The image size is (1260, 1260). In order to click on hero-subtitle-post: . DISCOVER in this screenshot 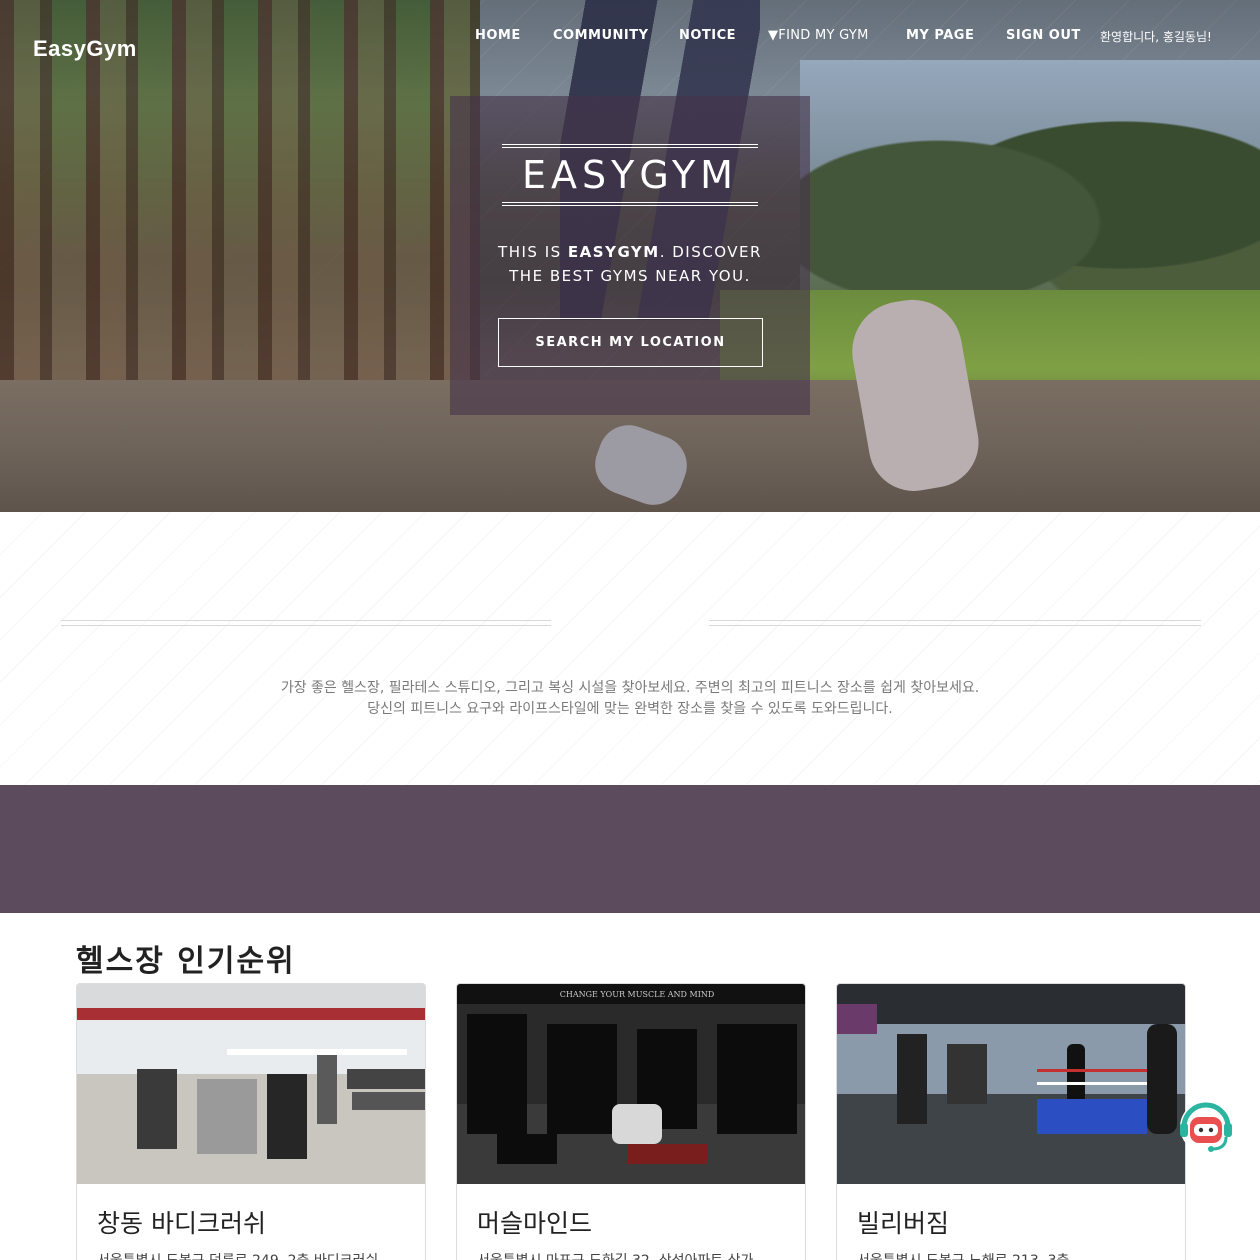, I will do `click(710, 252)`.